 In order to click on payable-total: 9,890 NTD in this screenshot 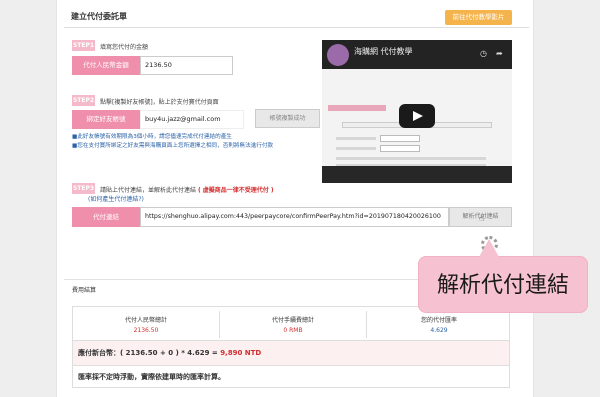, I will do `click(241, 353)`.